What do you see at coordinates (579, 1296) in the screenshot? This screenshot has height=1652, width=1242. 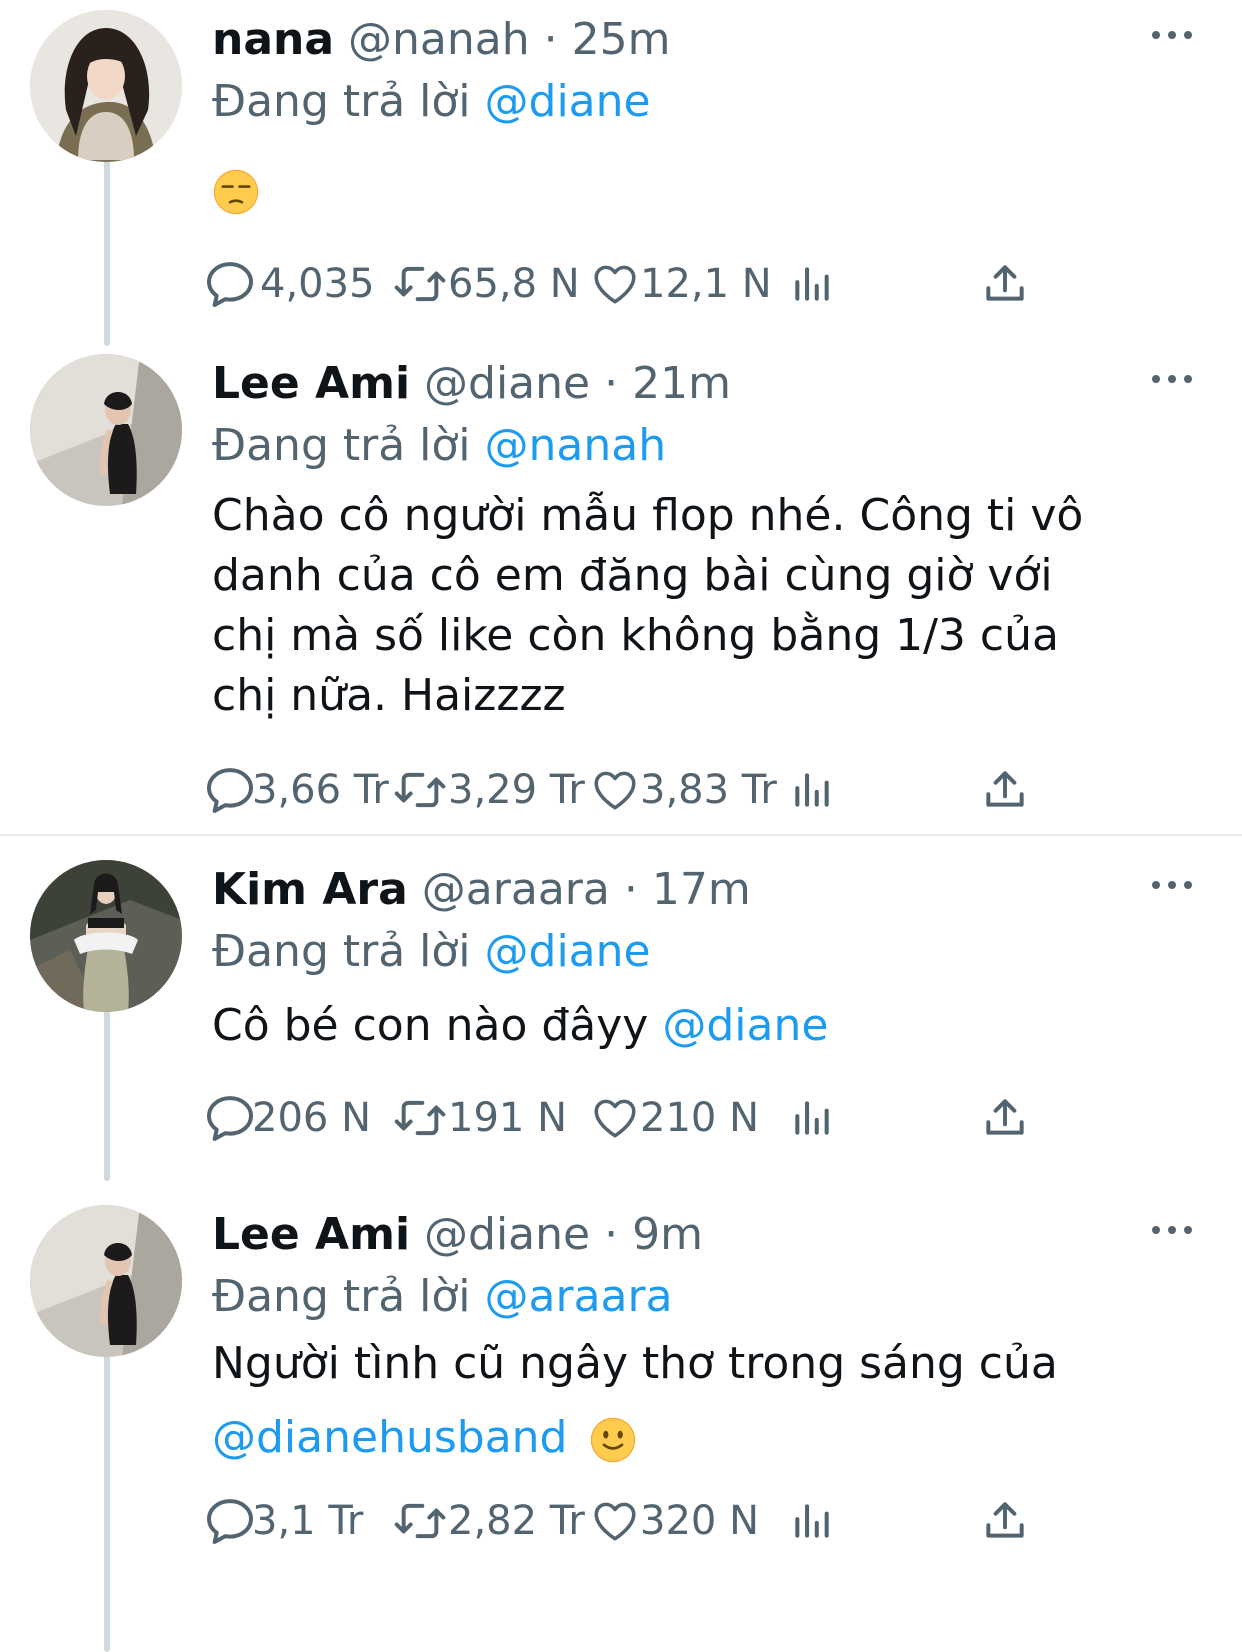 I see `replying-mention: @araara` at bounding box center [579, 1296].